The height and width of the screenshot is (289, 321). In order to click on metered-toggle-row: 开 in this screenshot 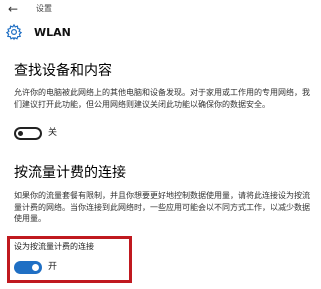, I will do `click(74, 268)`.